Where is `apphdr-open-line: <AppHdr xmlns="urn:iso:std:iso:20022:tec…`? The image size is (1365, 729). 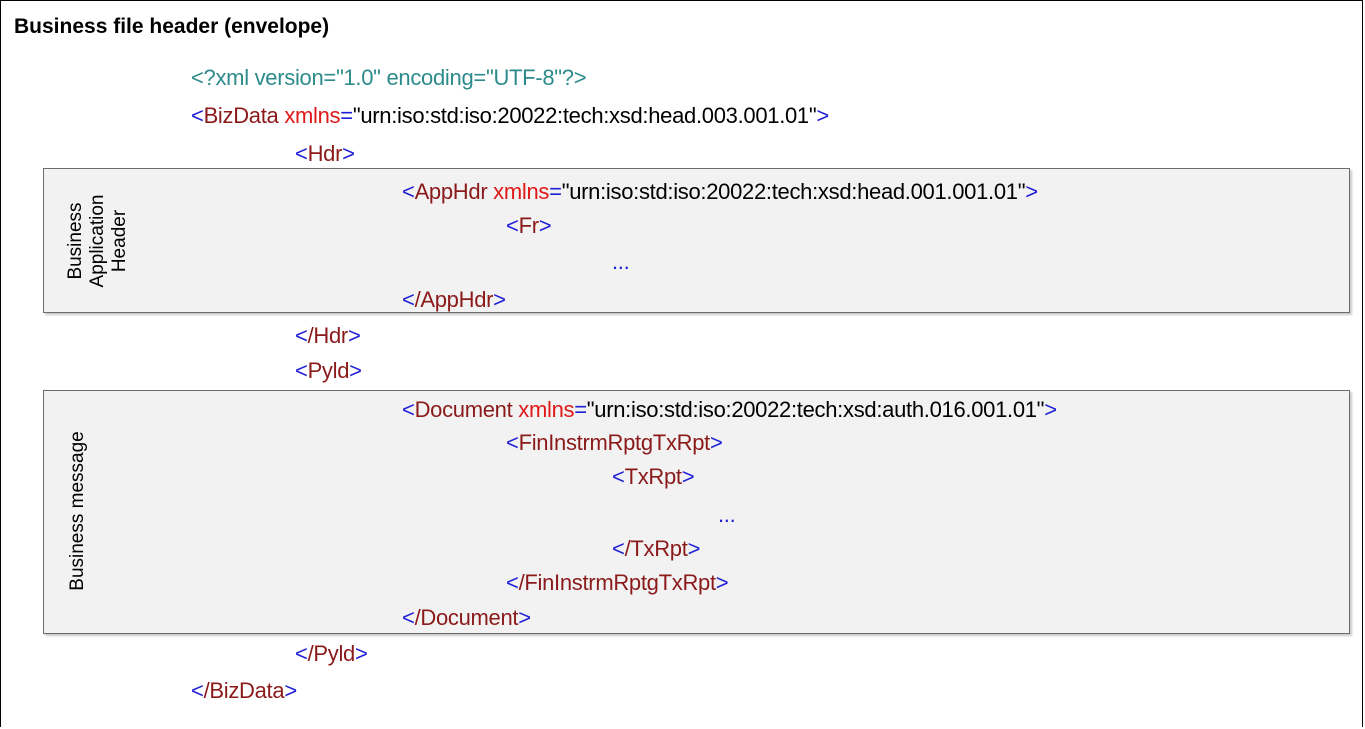
apphdr-open-line: <AppHdr xmlns="urn:iso:std:iso:20022:tec… is located at coordinates (720, 191).